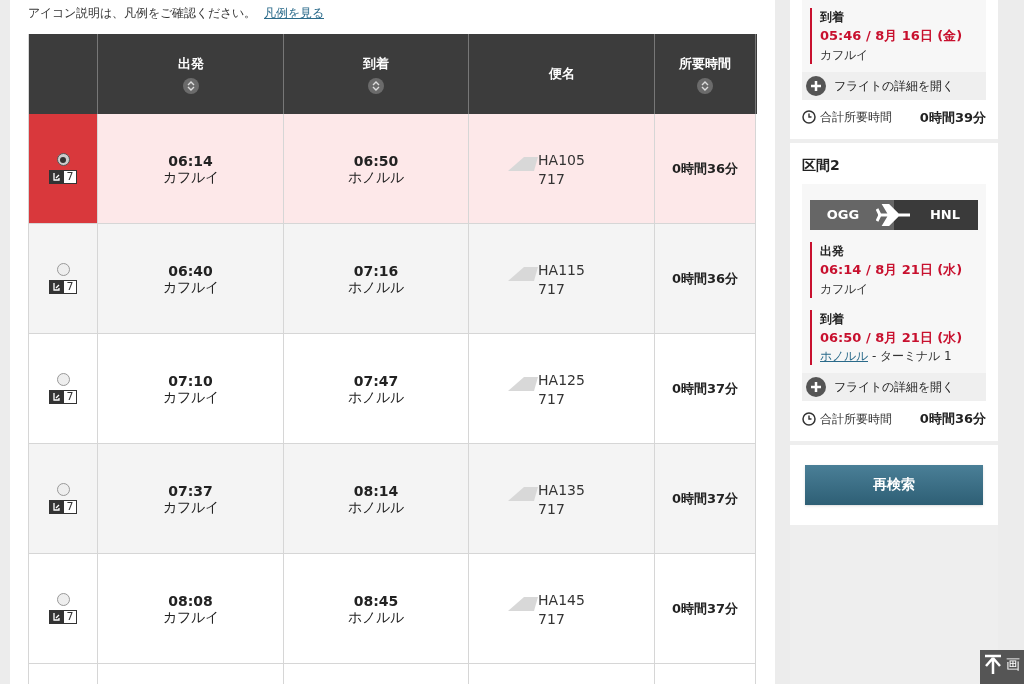 This screenshot has width=1024, height=684. I want to click on total-duration: 0時間39分, so click(952, 117).